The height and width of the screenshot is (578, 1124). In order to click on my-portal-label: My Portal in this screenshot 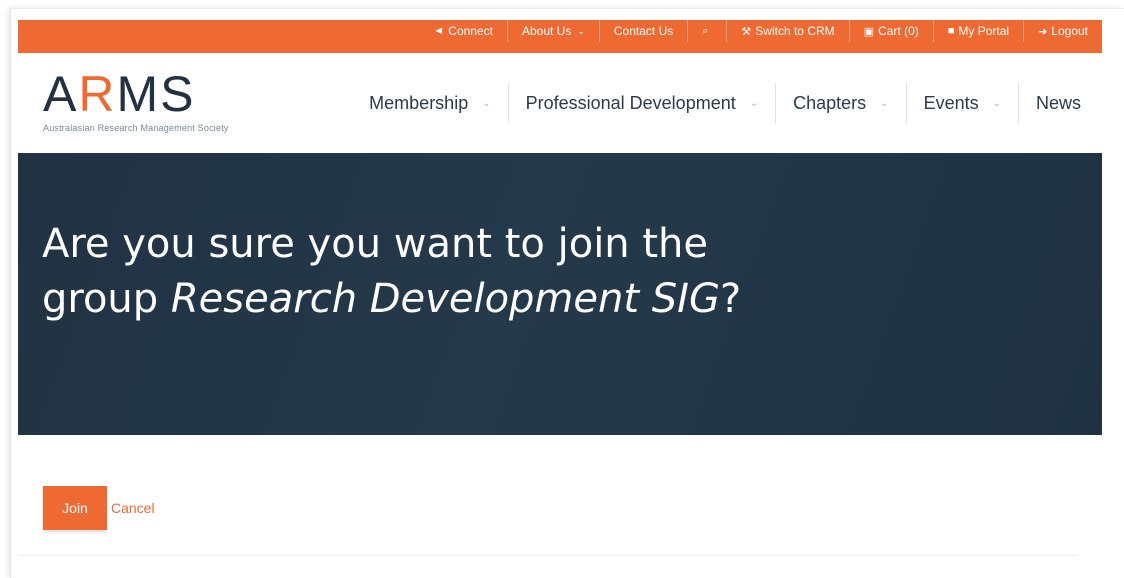, I will do `click(984, 31)`.